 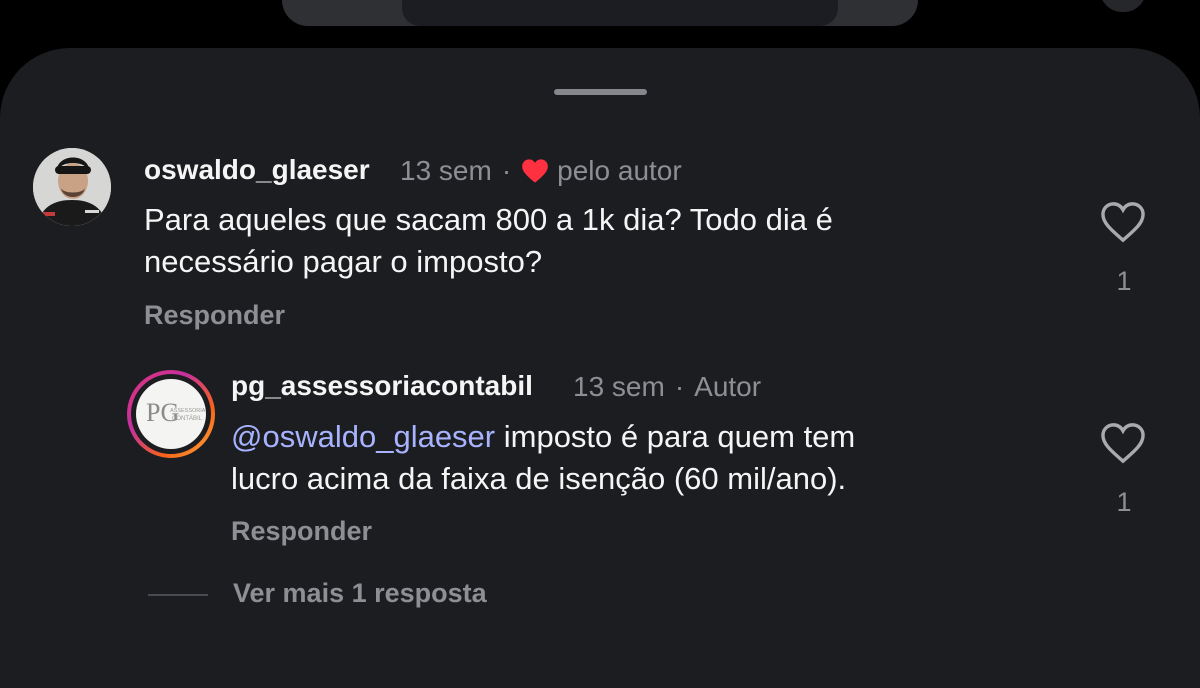 I want to click on logo-text-top: ASSESSORIA, so click(x=188, y=411).